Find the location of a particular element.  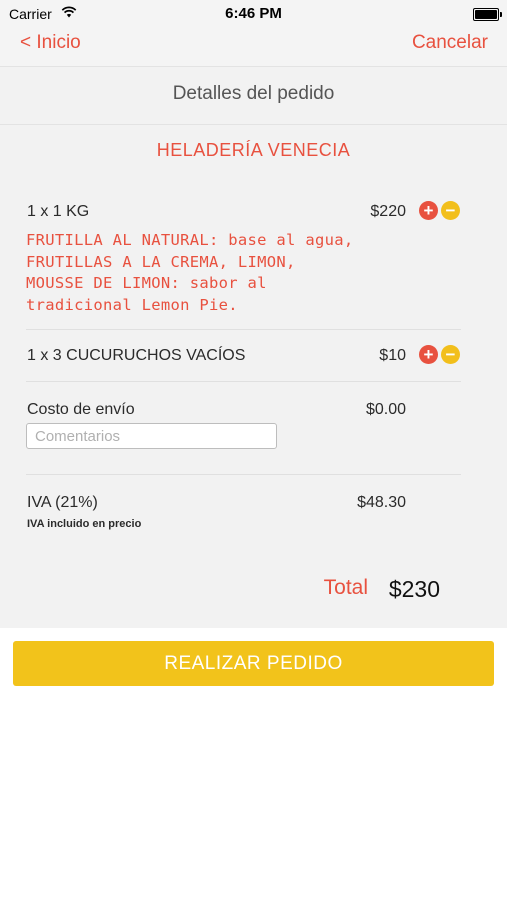

comments-field is located at coordinates (151, 436).